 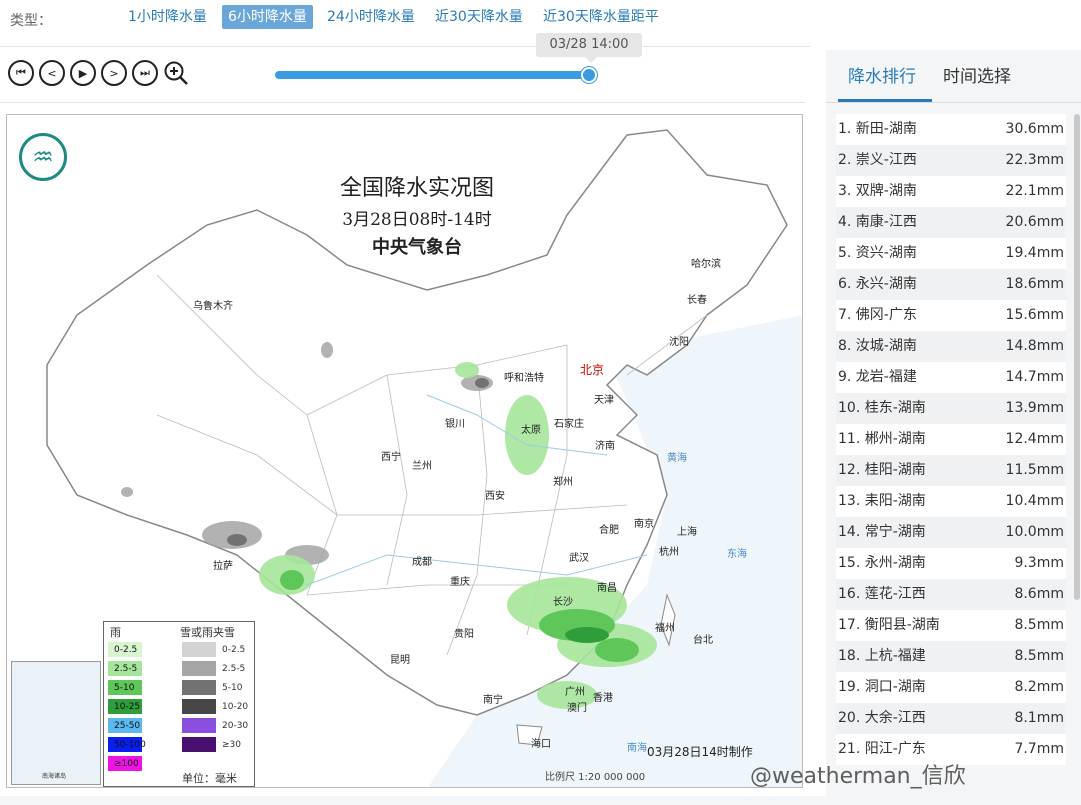 I want to click on city-label: 南昌, so click(x=607, y=588).